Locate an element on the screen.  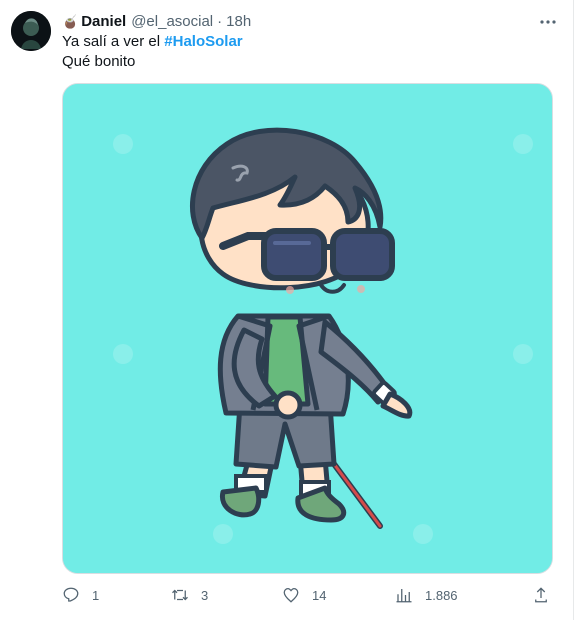
tweet-line-2: Qué bonito is located at coordinates (99, 61).